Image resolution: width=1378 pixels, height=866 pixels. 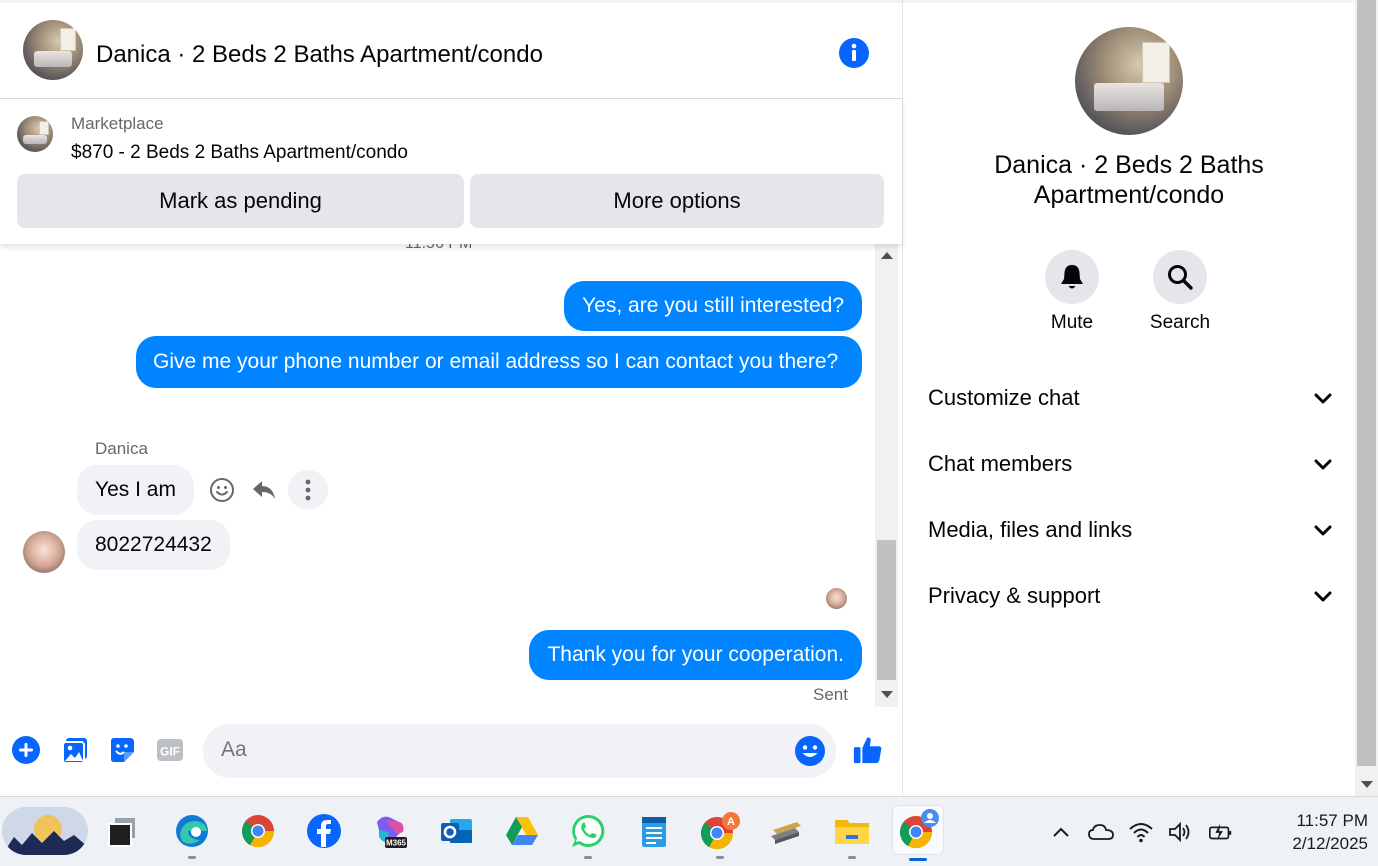 I want to click on incoming-message: Yes I am, so click(x=135, y=490).